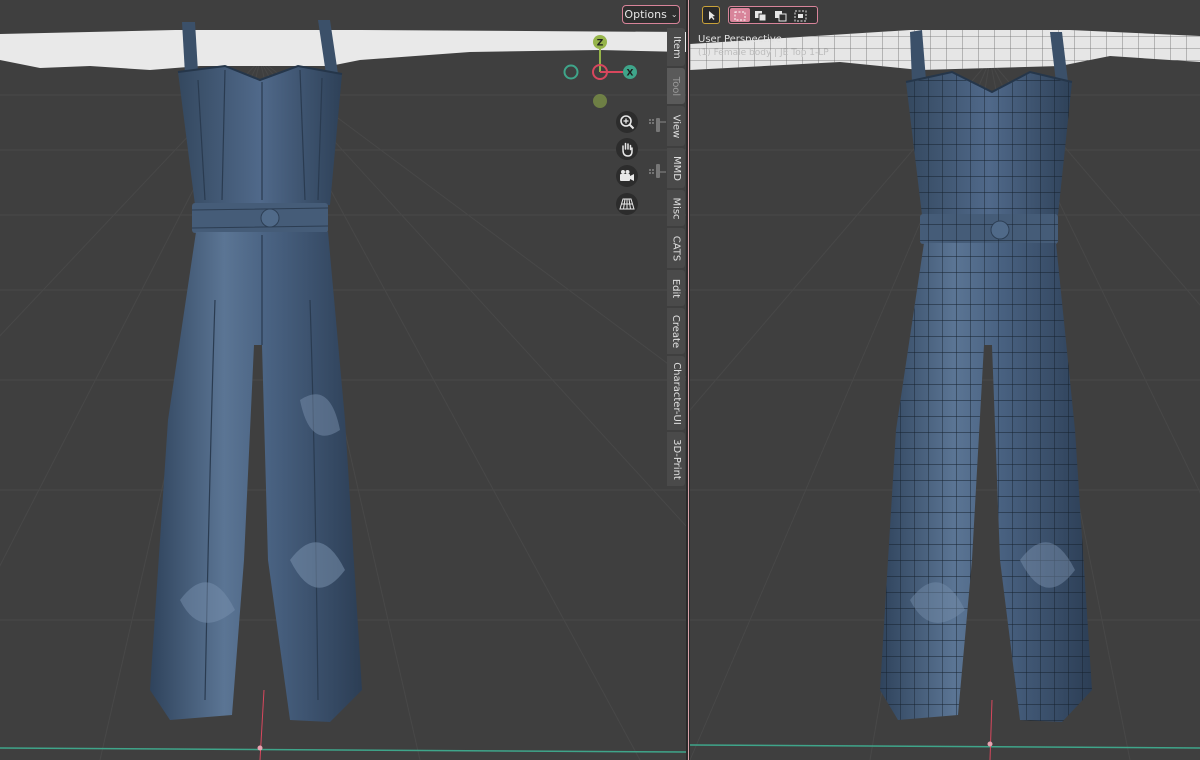 The width and height of the screenshot is (1200, 760). What do you see at coordinates (627, 176) in the screenshot?
I see `camera-icon` at bounding box center [627, 176].